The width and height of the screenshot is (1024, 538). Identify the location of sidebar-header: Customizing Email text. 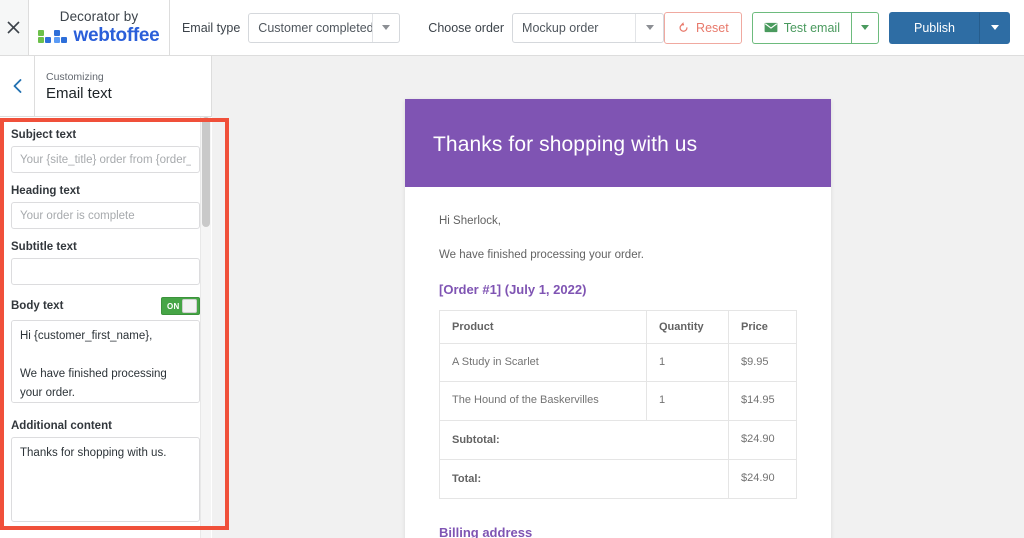
(105, 86).